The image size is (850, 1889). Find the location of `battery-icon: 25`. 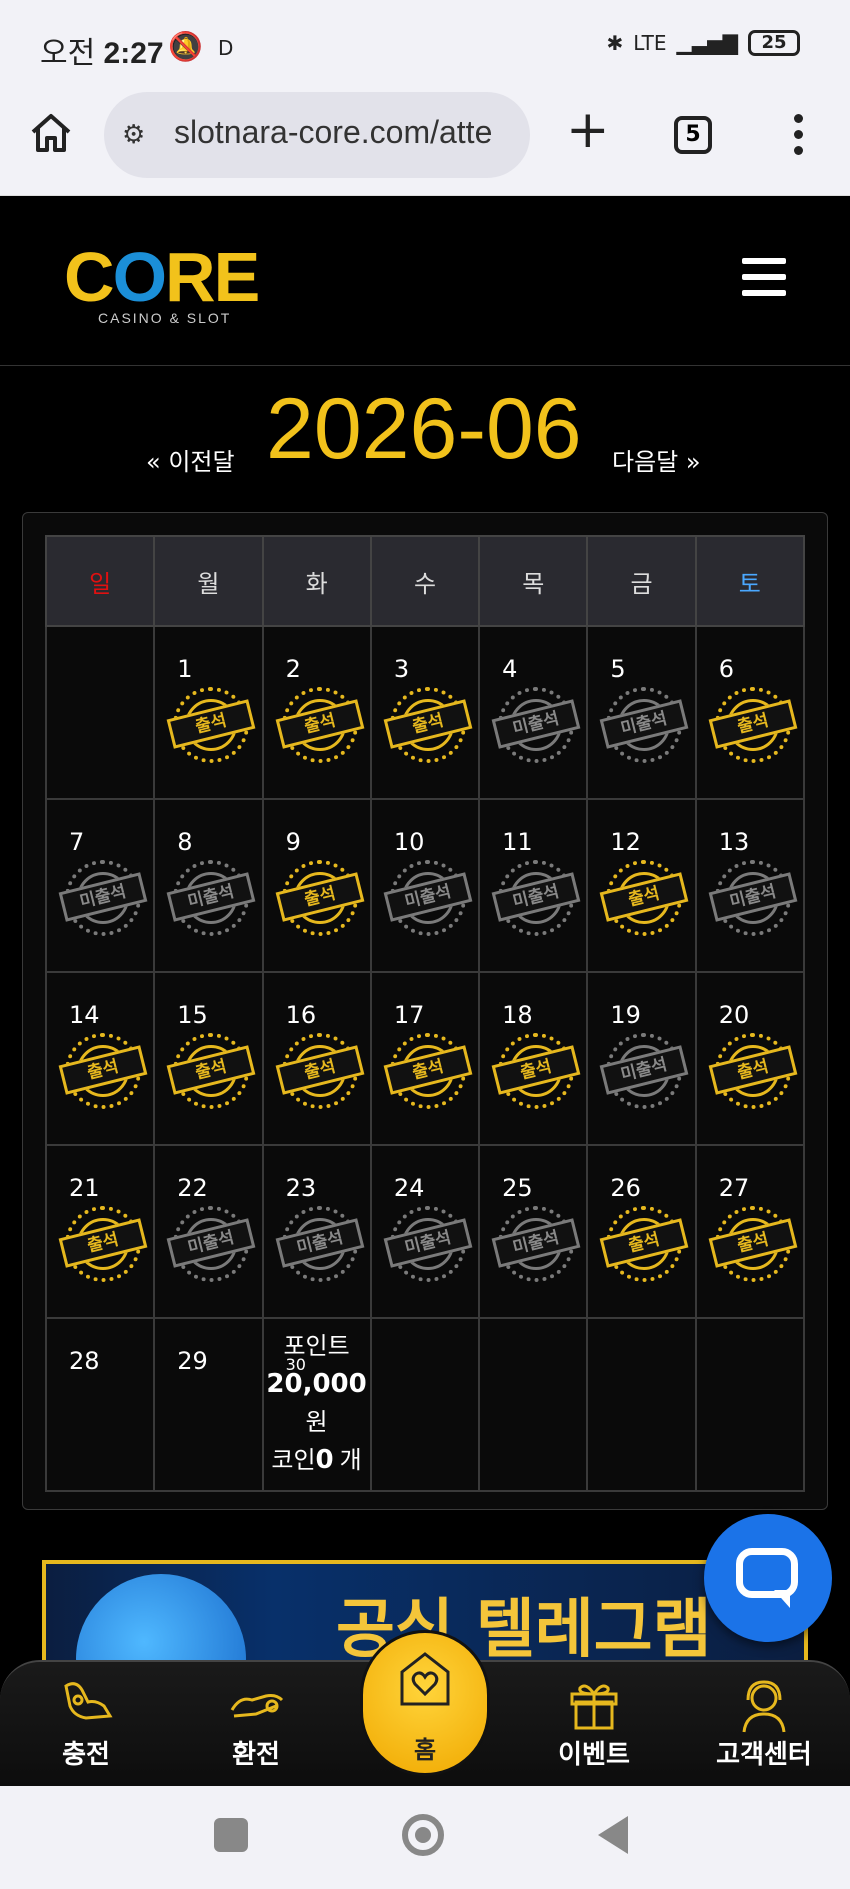

battery-icon: 25 is located at coordinates (774, 43).